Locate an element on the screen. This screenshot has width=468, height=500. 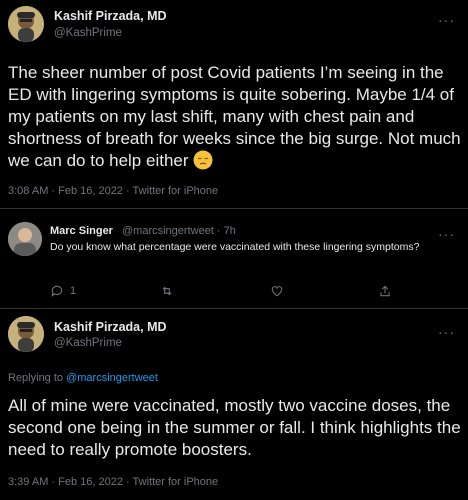
avatar-marc is located at coordinates (25, 239).